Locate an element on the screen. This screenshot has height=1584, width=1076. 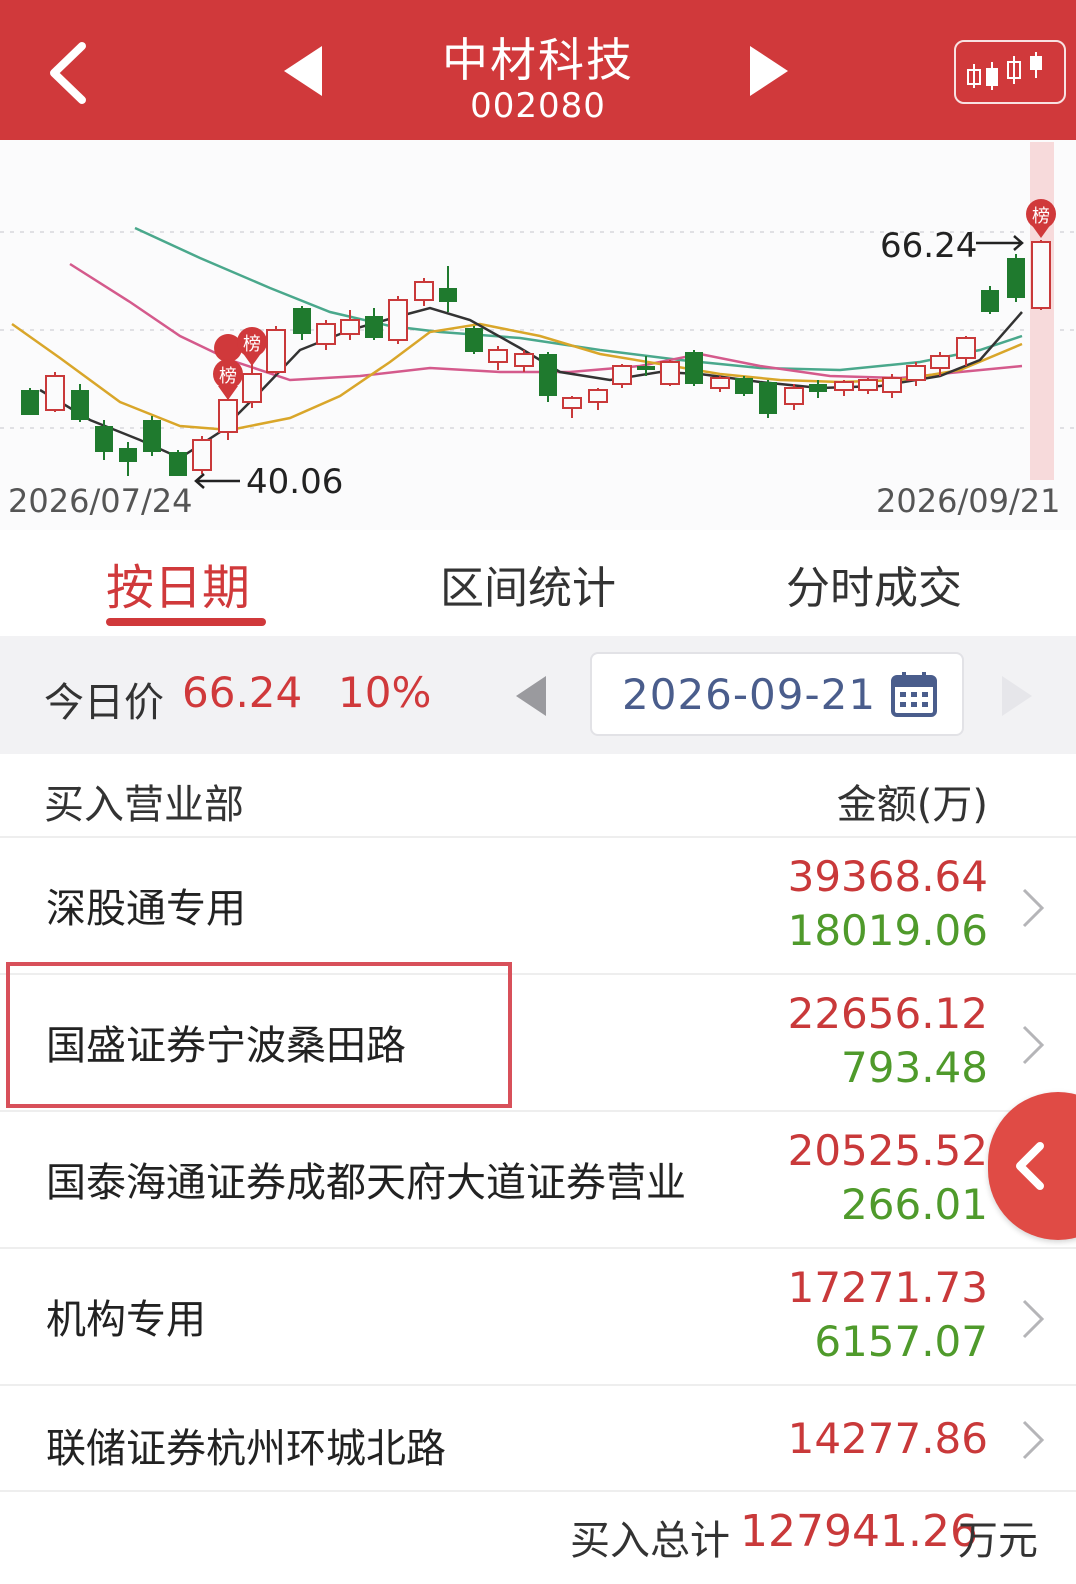
list-item: 机构专用 17271.73 6157.07 is located at coordinates (538, 1317).